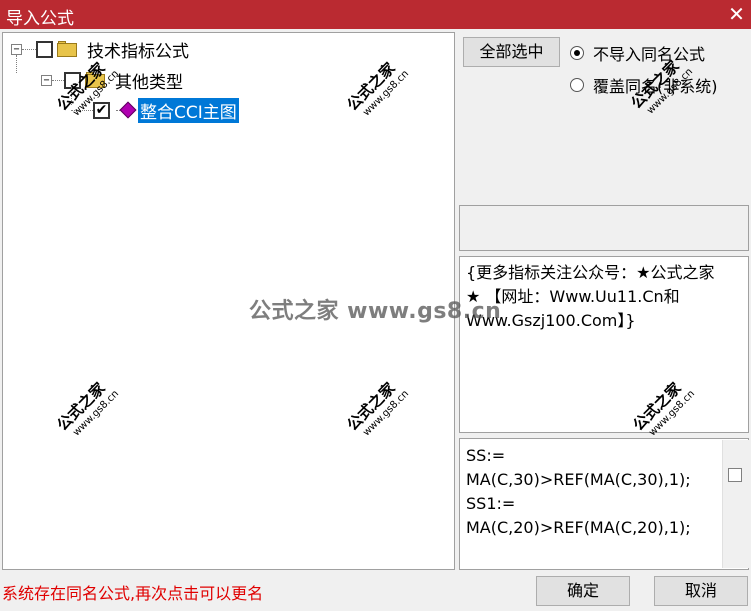 The height and width of the screenshot is (611, 751). What do you see at coordinates (375, 14) in the screenshot?
I see `title-bar: 导入公式 ✕` at bounding box center [375, 14].